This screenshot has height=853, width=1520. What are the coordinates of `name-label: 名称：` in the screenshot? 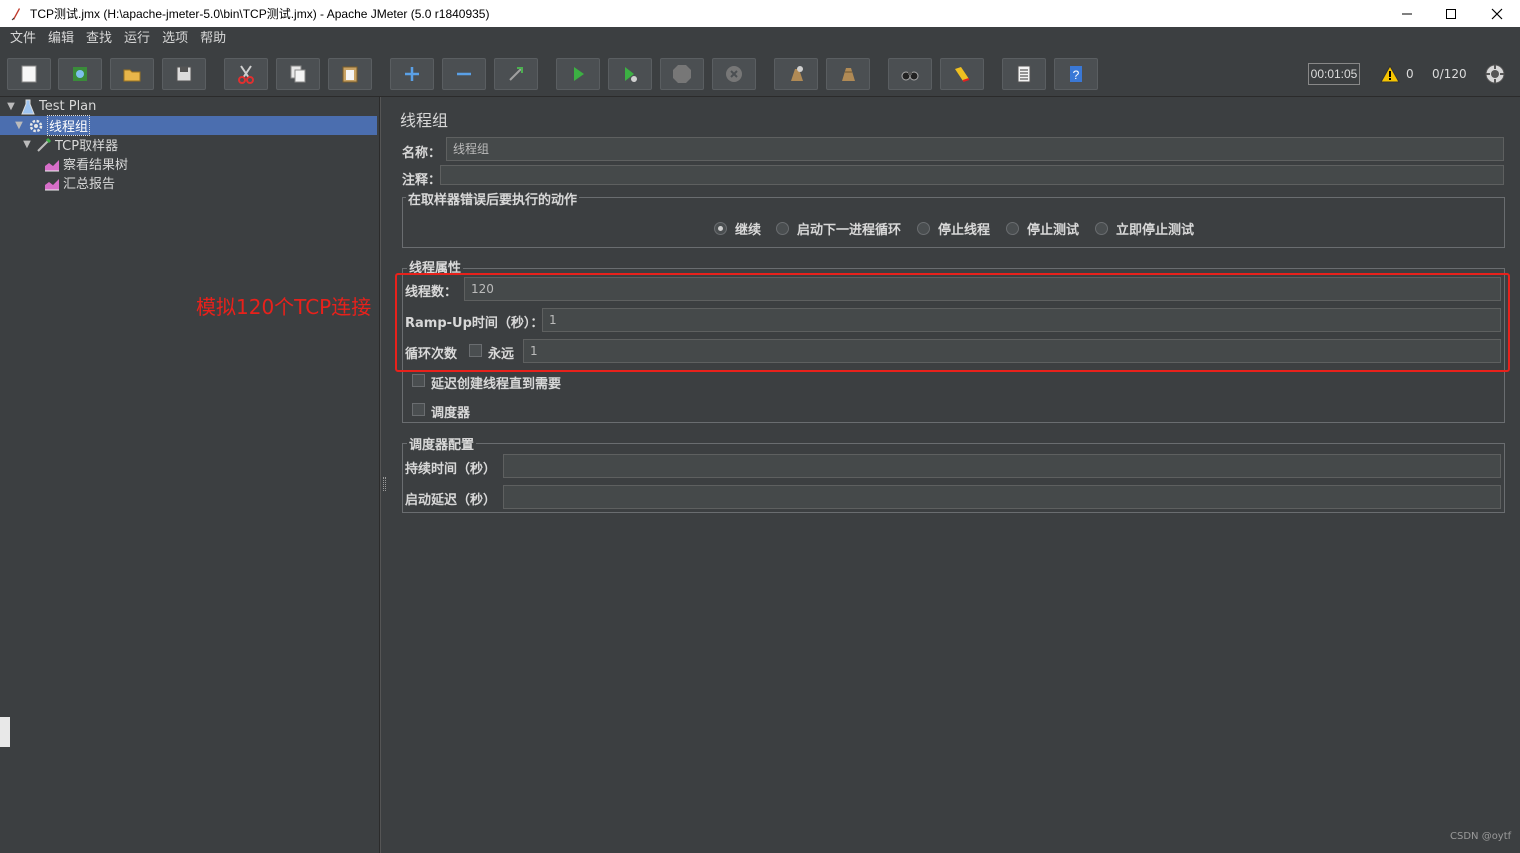 It's located at (422, 153).